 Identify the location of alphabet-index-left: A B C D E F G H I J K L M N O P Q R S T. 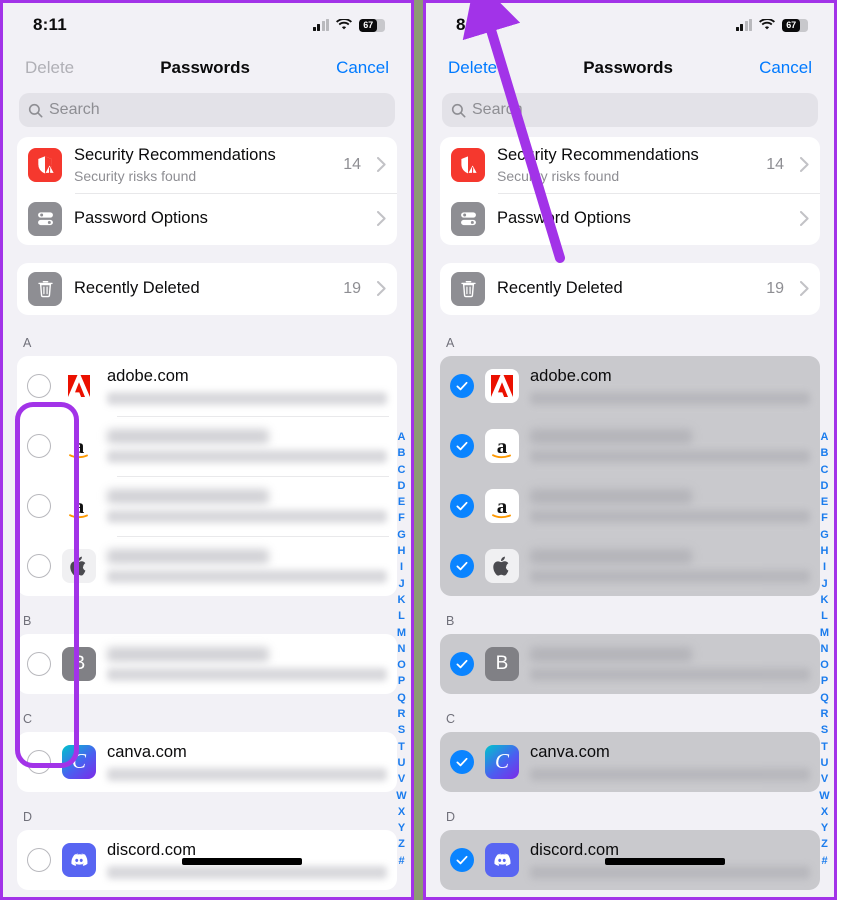
(401, 649).